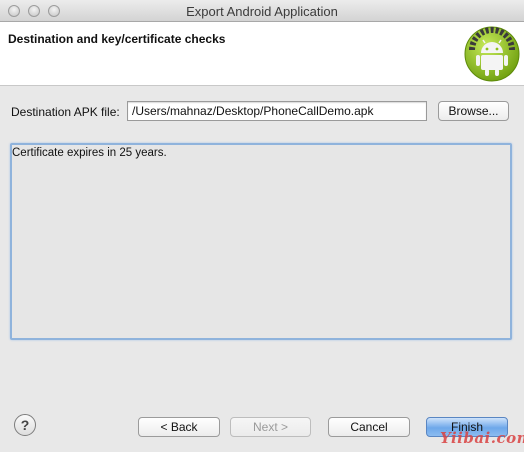 The height and width of the screenshot is (452, 524). I want to click on cancel-button: Cancel, so click(369, 427).